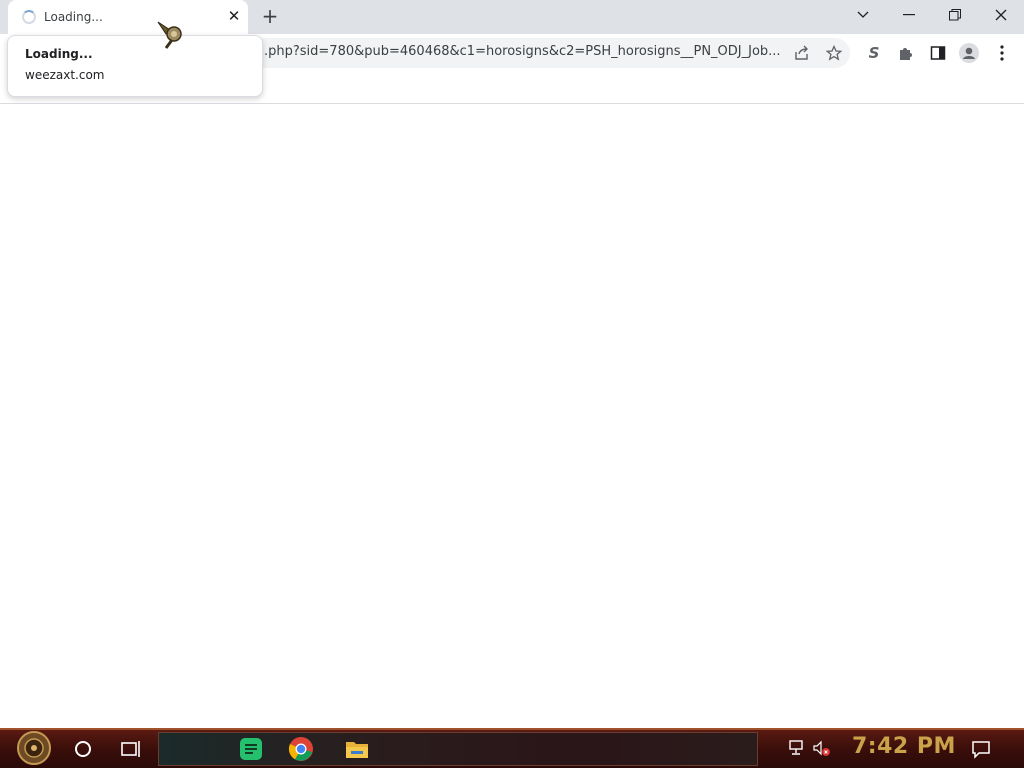 Image resolution: width=1024 pixels, height=768 pixels. What do you see at coordinates (938, 53) in the screenshot?
I see `side-panel-icon` at bounding box center [938, 53].